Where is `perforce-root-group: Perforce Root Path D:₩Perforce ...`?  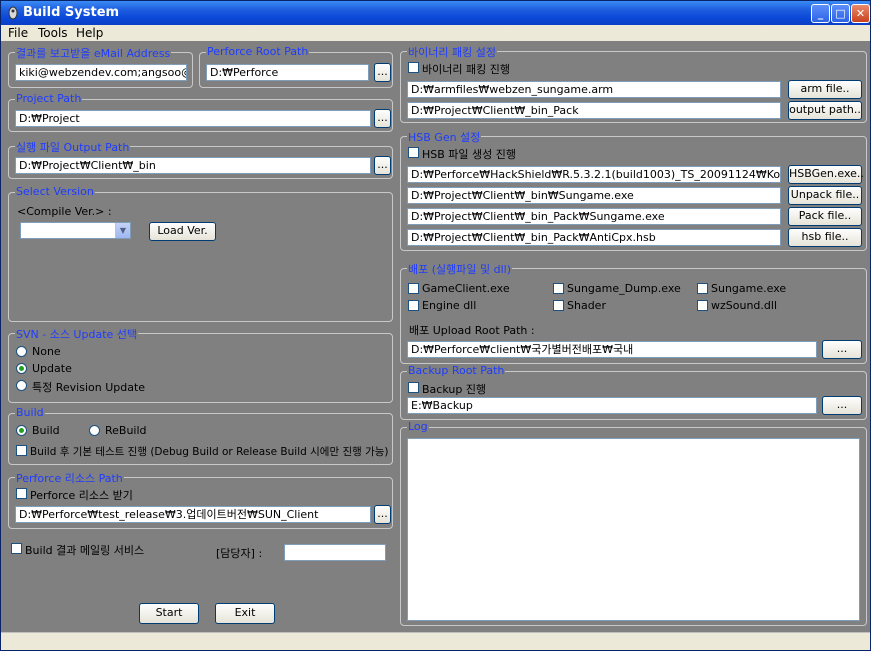
perforce-root-group: Perforce Root Path D:₩Perforce ... is located at coordinates (296, 66).